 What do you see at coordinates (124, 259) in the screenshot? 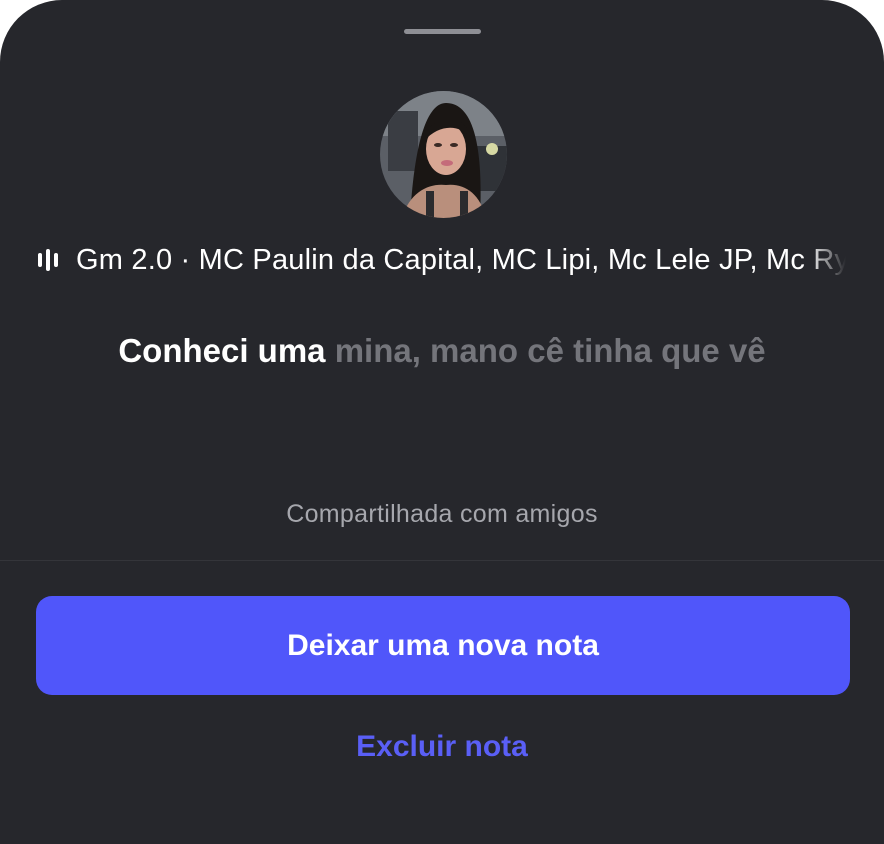
I see `song-title: Gm 2.0` at bounding box center [124, 259].